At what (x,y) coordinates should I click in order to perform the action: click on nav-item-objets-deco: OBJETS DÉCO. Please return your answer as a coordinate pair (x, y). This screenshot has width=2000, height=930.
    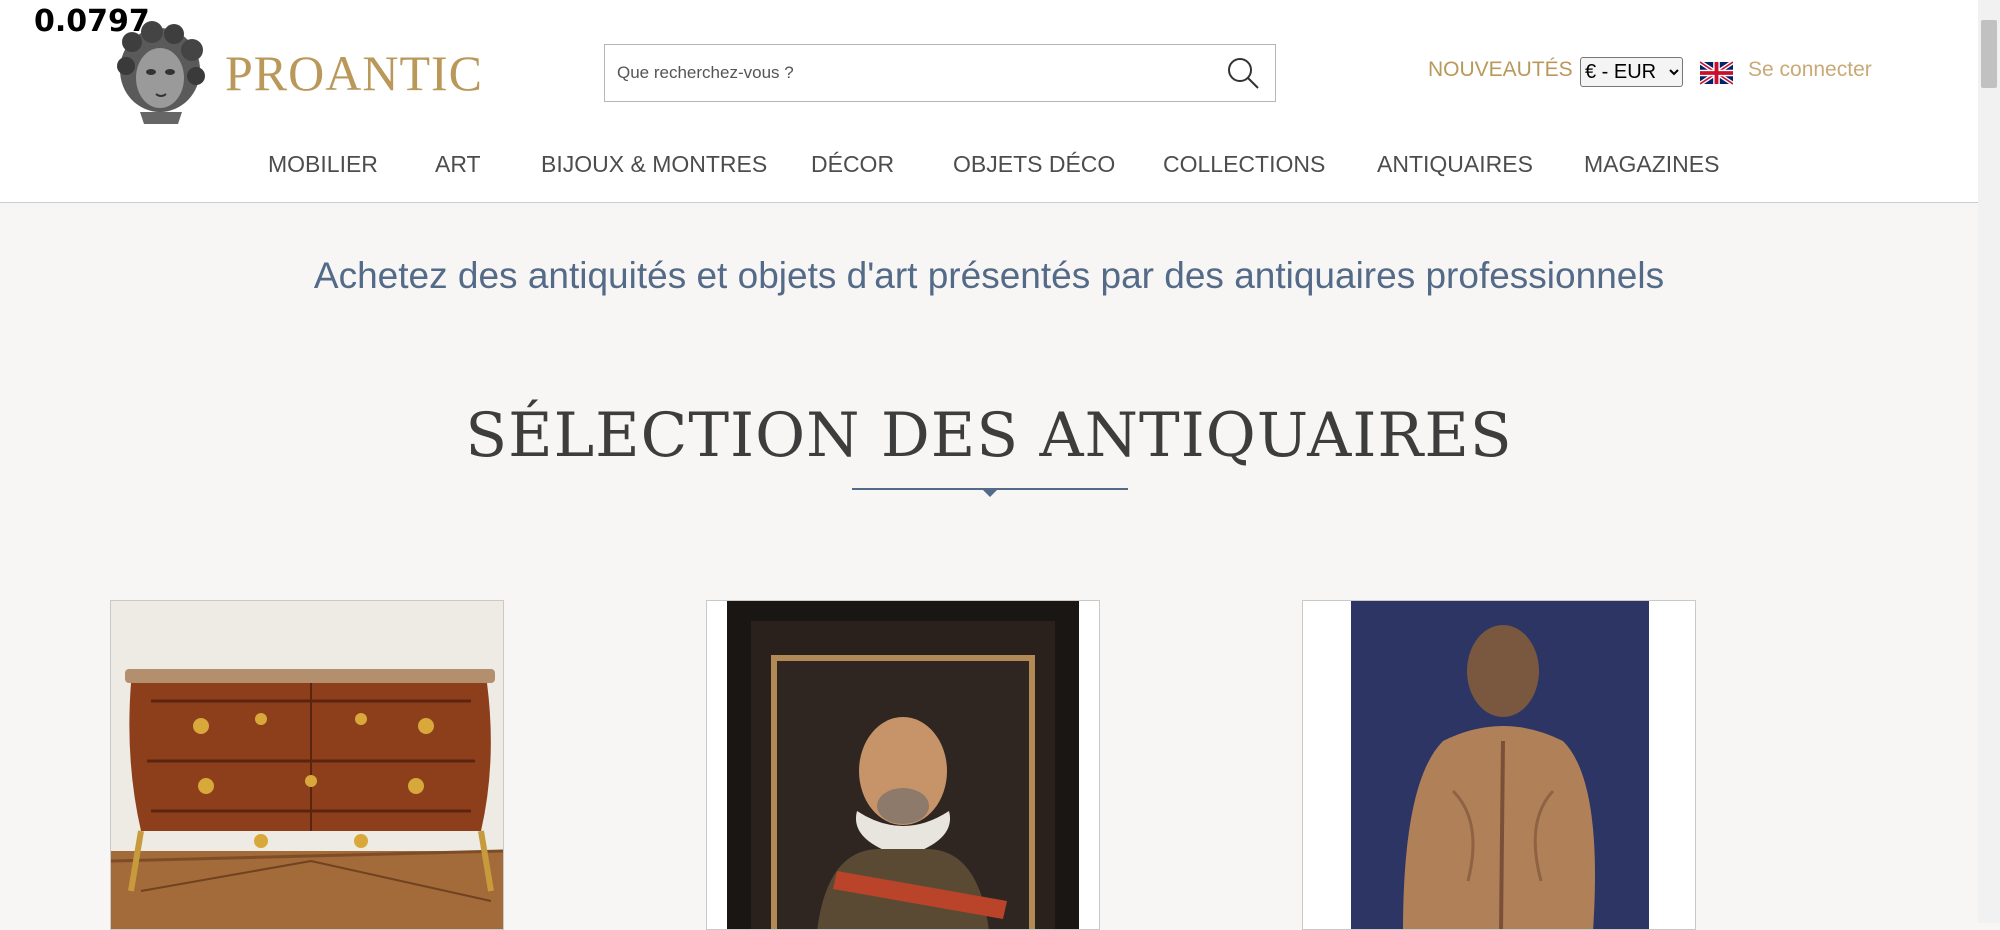
    Looking at the image, I should click on (1034, 164).